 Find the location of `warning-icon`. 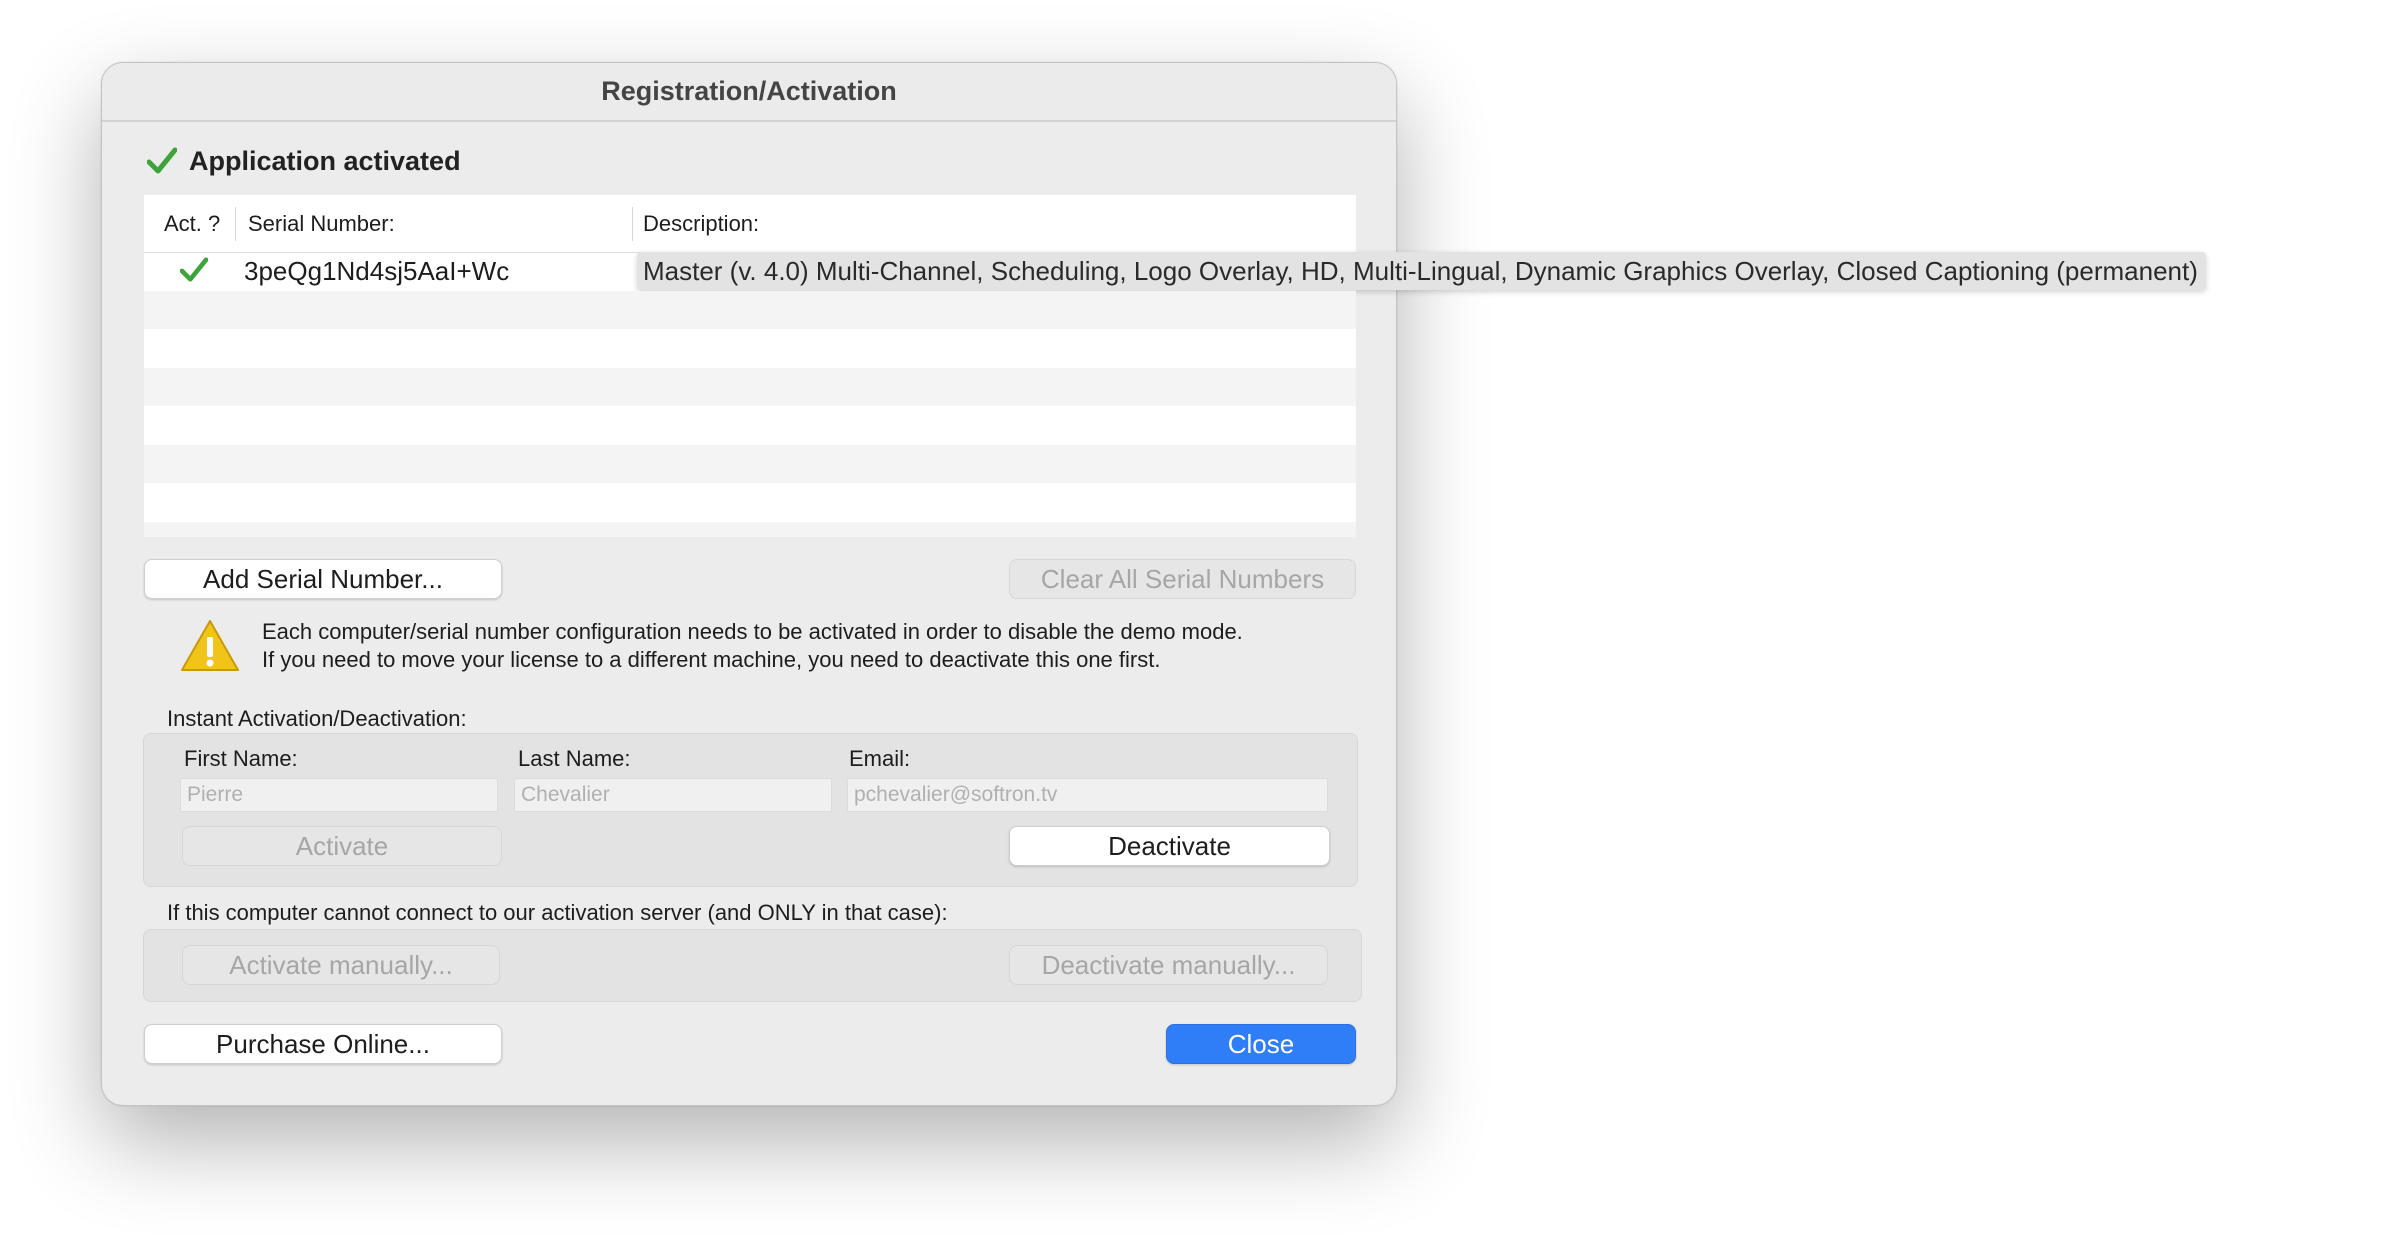

warning-icon is located at coordinates (210, 648).